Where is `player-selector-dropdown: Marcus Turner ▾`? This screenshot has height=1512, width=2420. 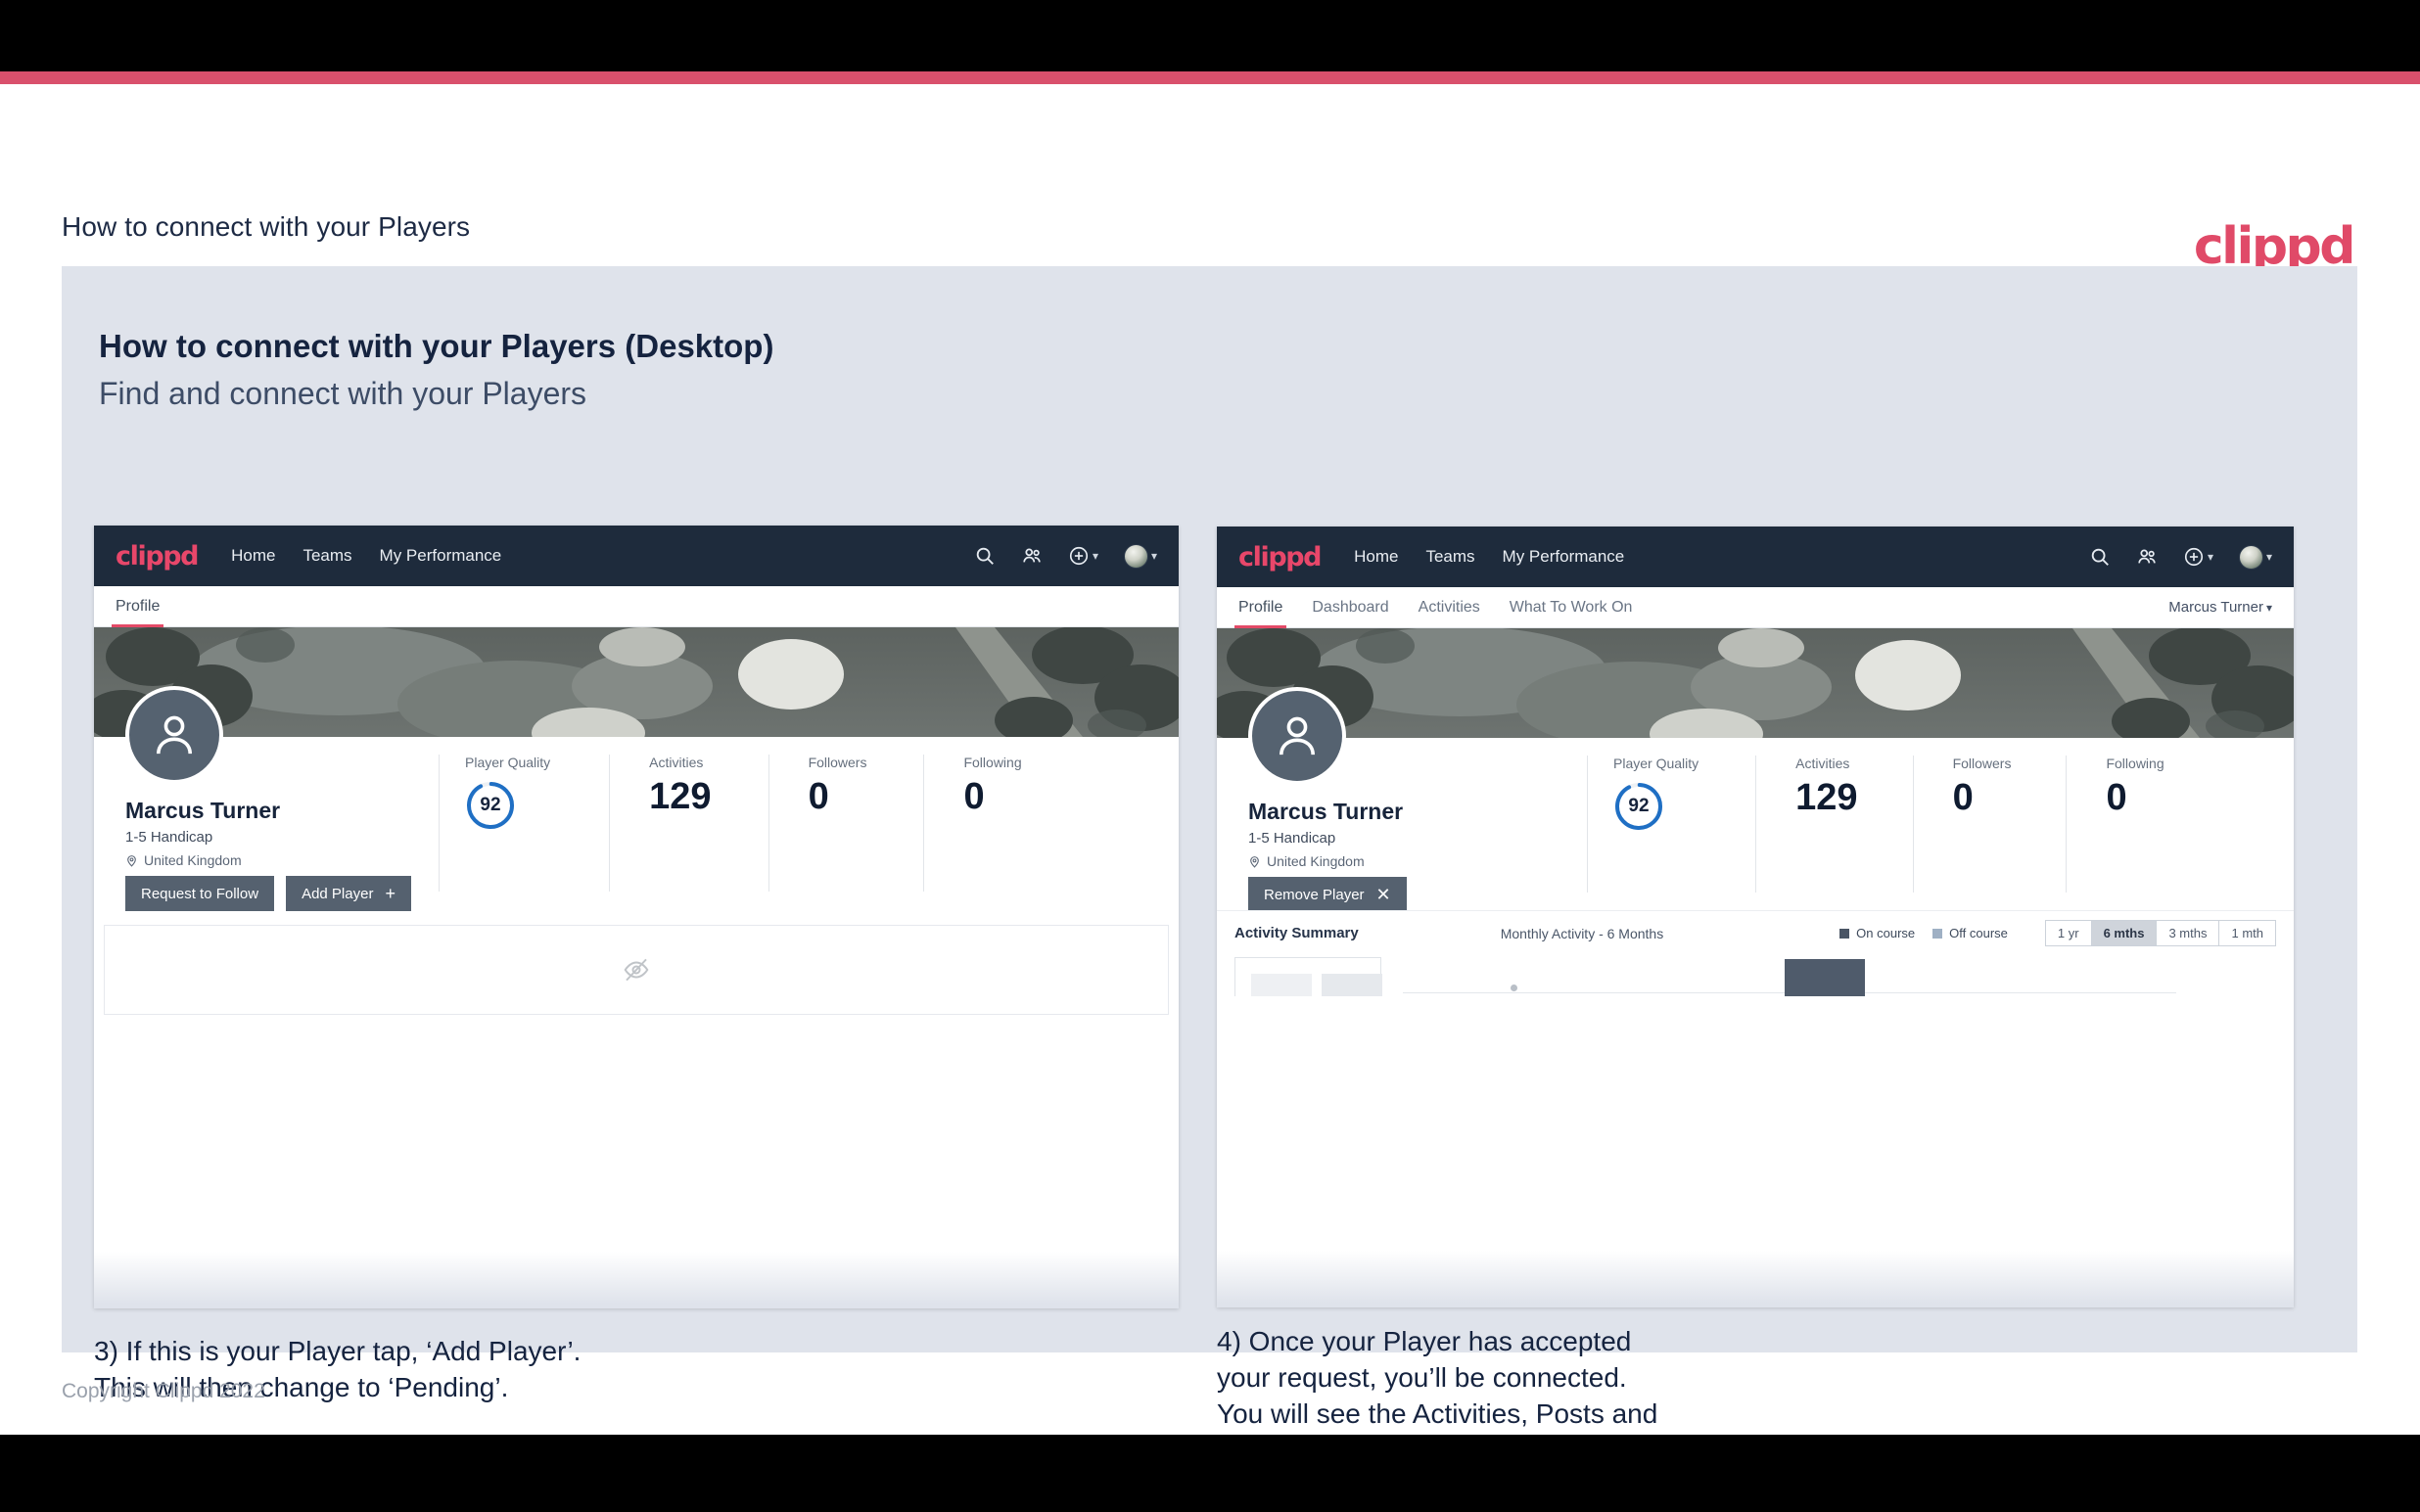 player-selector-dropdown: Marcus Turner ▾ is located at coordinates (2231, 607).